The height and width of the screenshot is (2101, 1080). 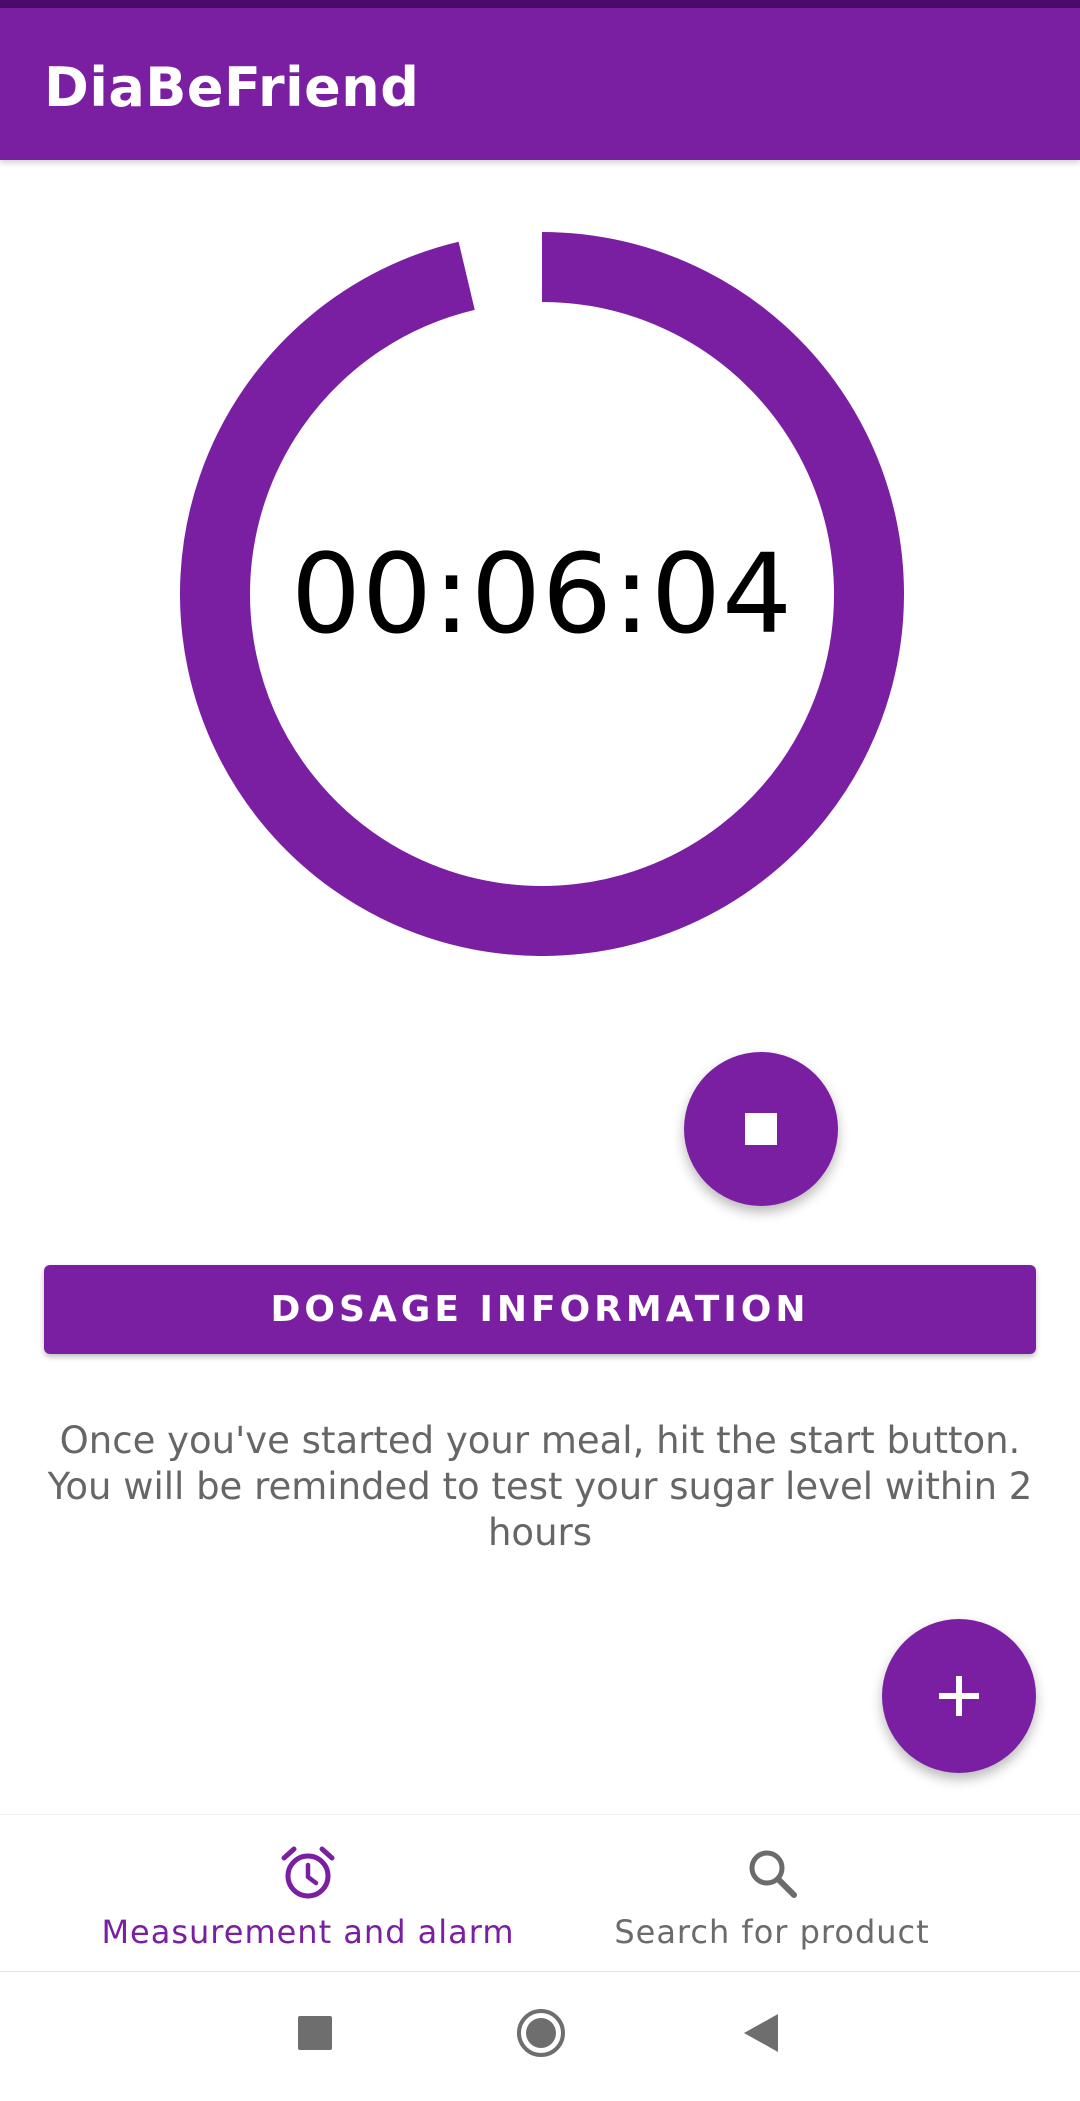 I want to click on timer-display: 00:06:04, so click(x=542, y=594).